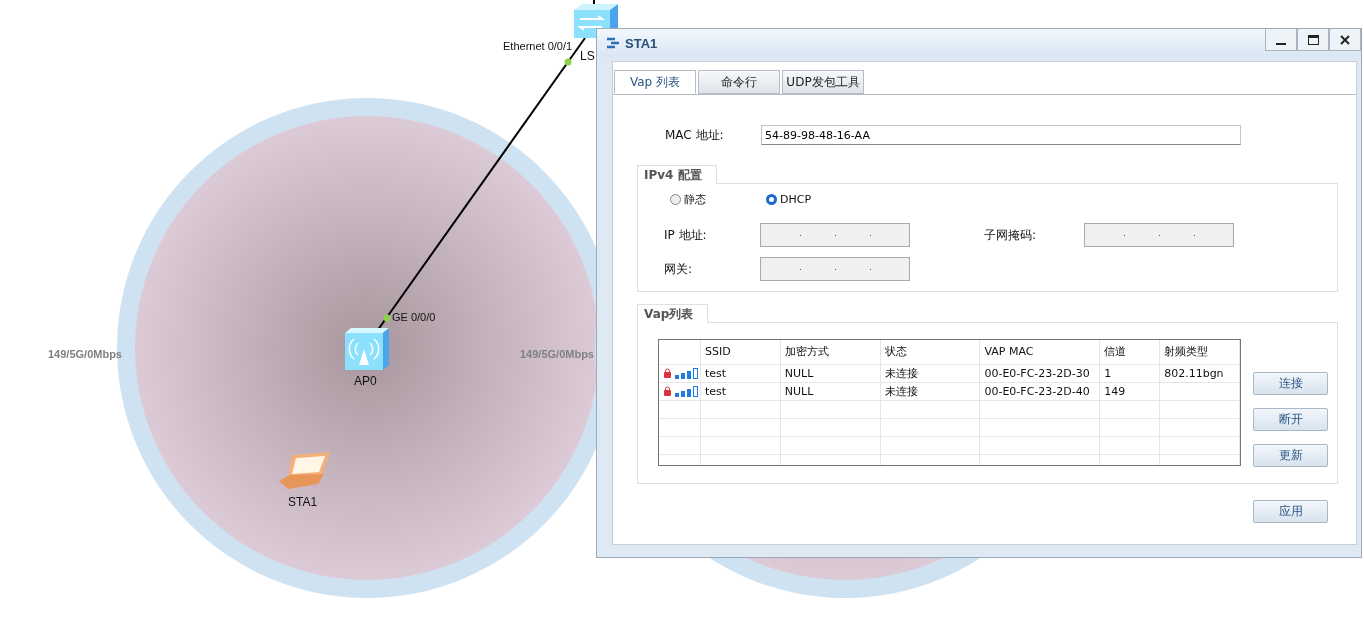  I want to click on action-button: 更新, so click(1290, 455).